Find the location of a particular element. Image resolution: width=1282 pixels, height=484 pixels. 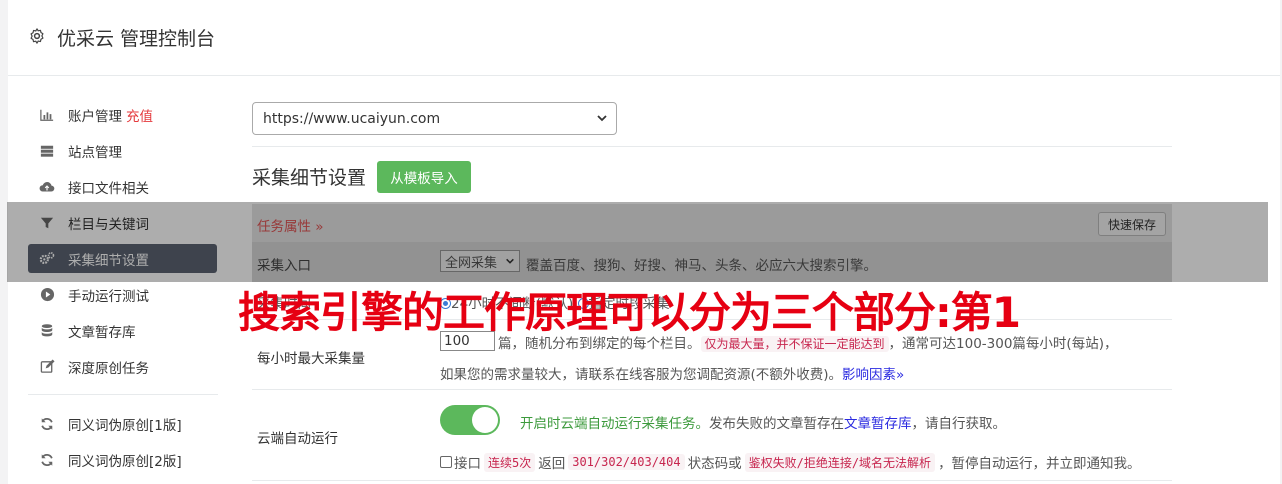

sidebar-item-article-storage: 文章暂存库 is located at coordinates (122, 330).